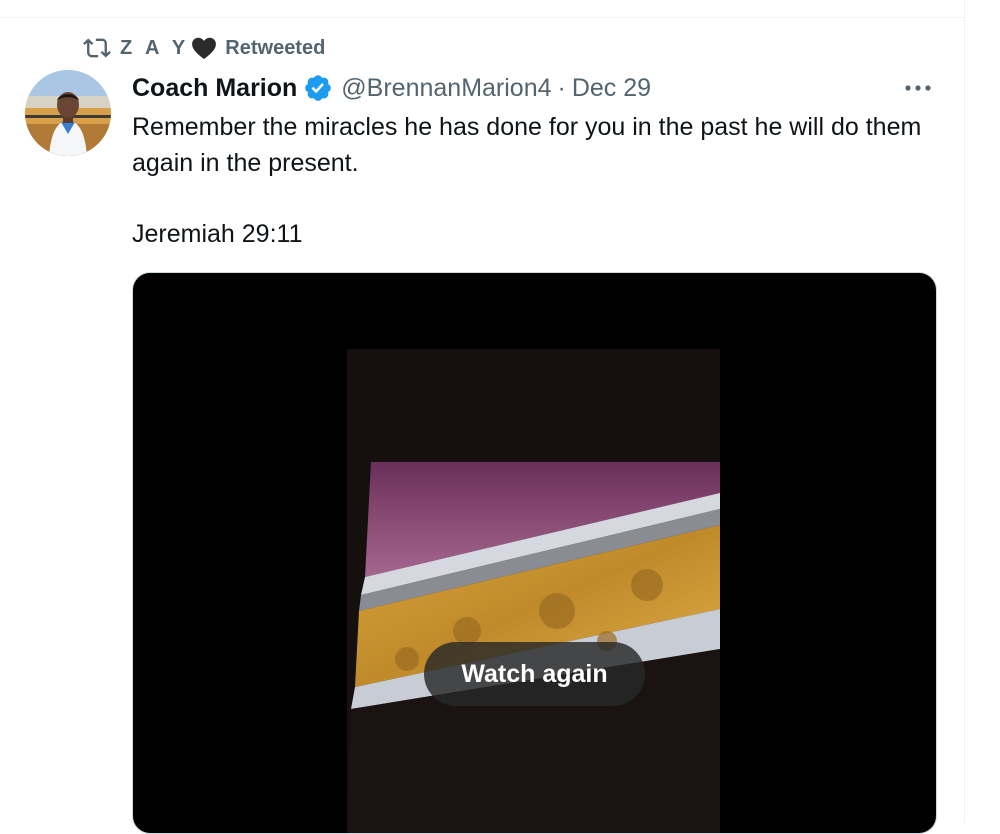 The width and height of the screenshot is (1000, 834). What do you see at coordinates (482, 17) in the screenshot?
I see `top-divider` at bounding box center [482, 17].